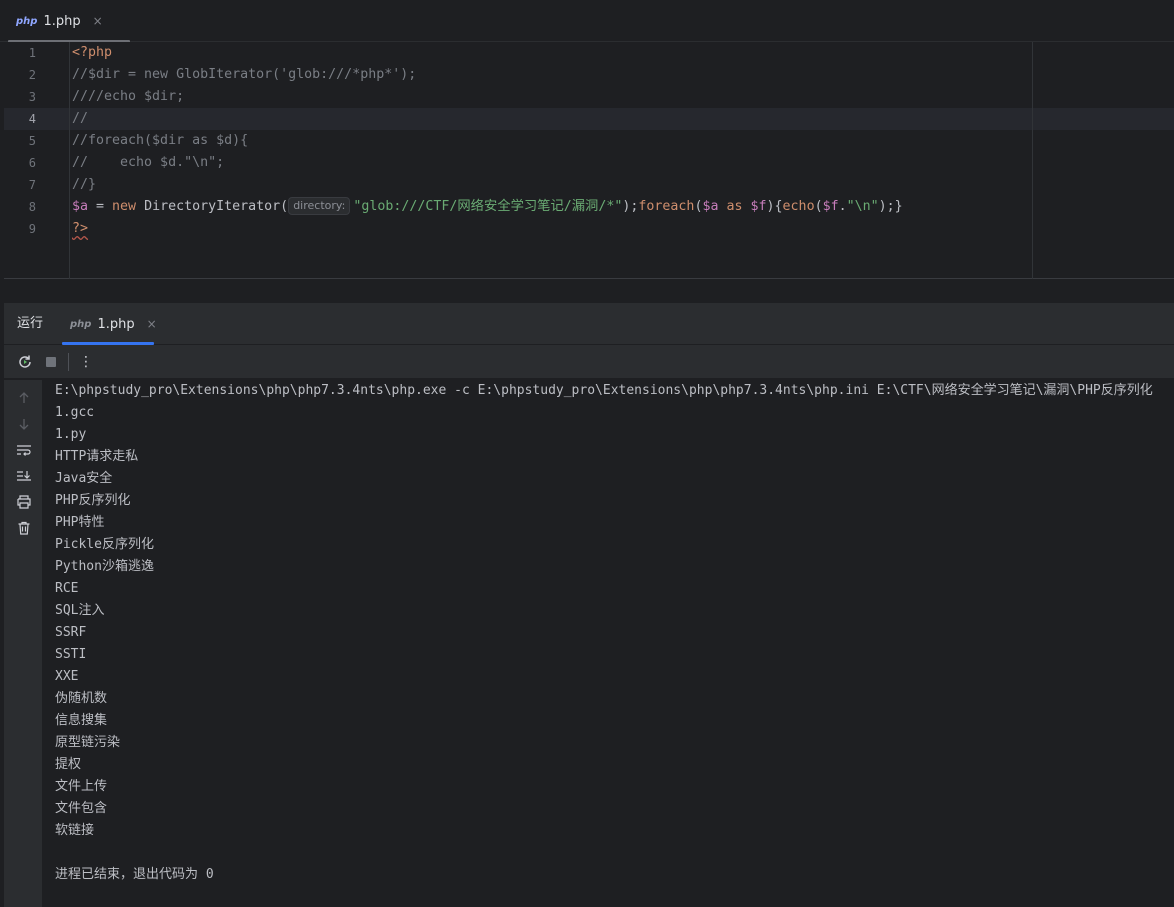 The width and height of the screenshot is (1174, 907). I want to click on line-number: 5, so click(32, 141).